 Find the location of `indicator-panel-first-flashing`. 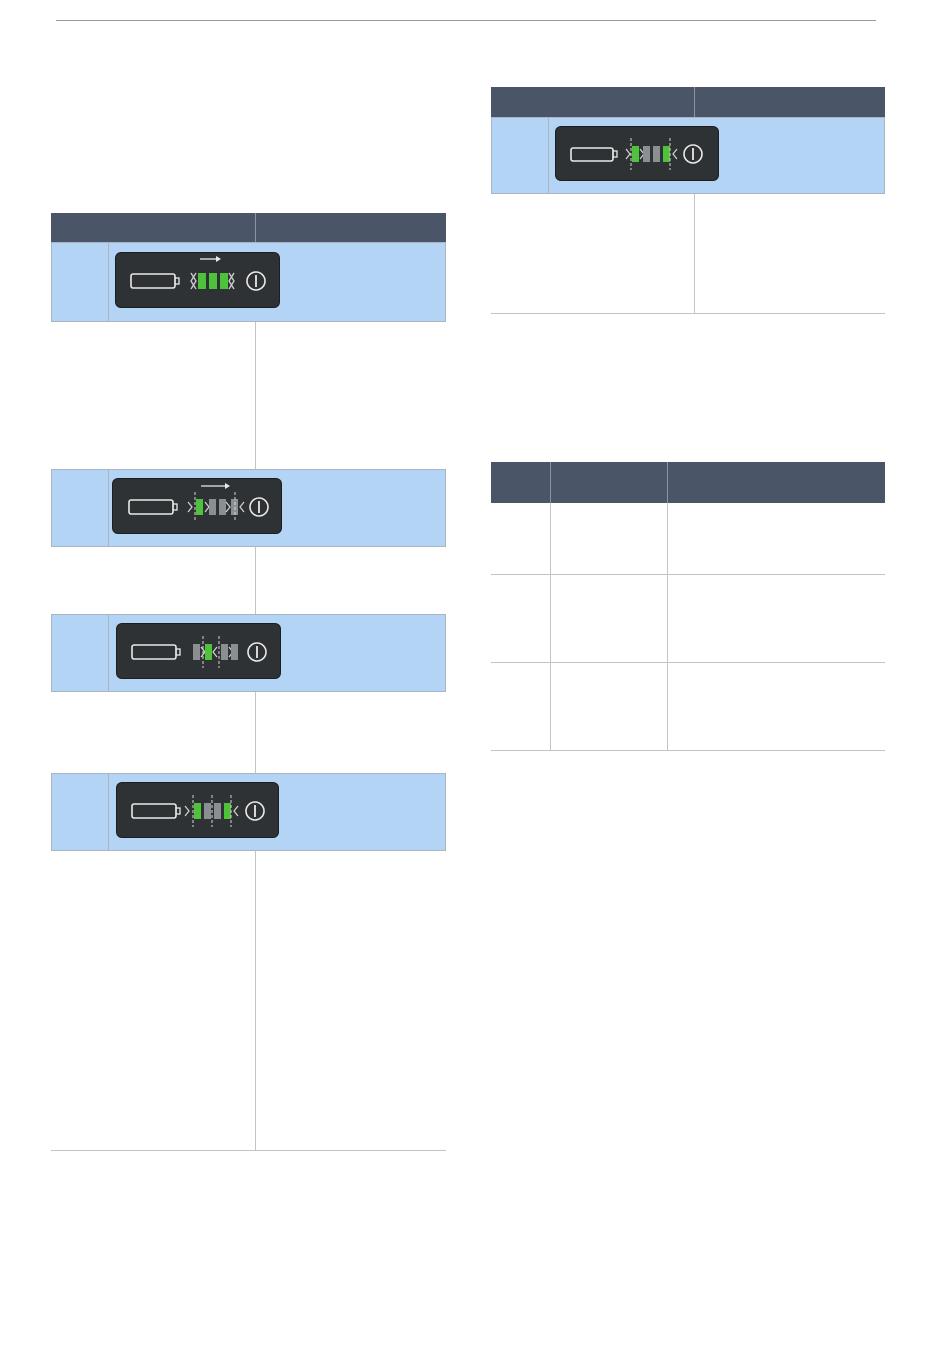

indicator-panel-first-flashing is located at coordinates (197, 506).